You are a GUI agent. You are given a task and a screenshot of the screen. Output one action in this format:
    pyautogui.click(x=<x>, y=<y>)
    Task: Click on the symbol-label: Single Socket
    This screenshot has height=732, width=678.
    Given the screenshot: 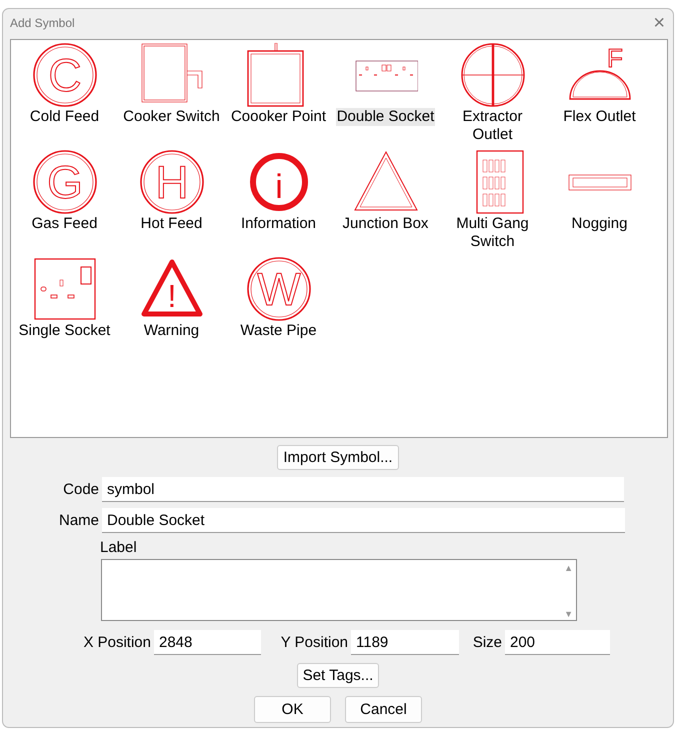 What is the action you would take?
    pyautogui.click(x=65, y=331)
    